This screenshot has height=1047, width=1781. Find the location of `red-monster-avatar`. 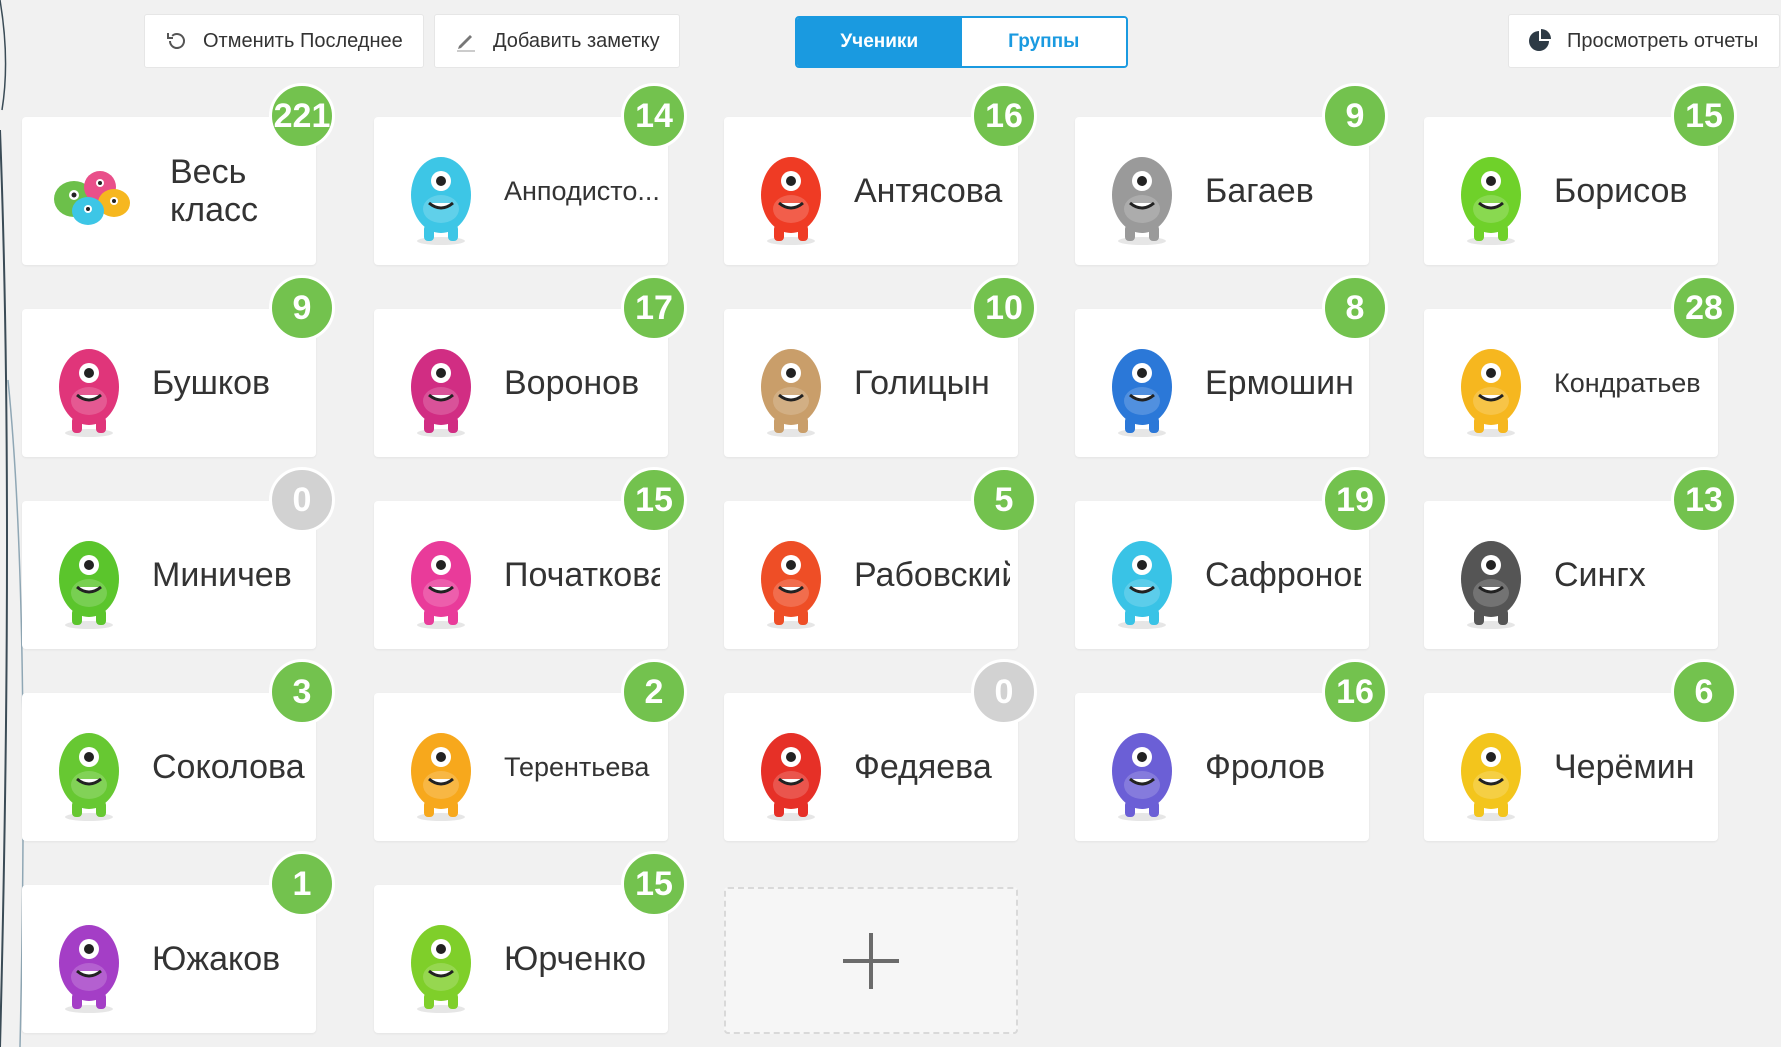

red-monster-avatar is located at coordinates (791, 193).